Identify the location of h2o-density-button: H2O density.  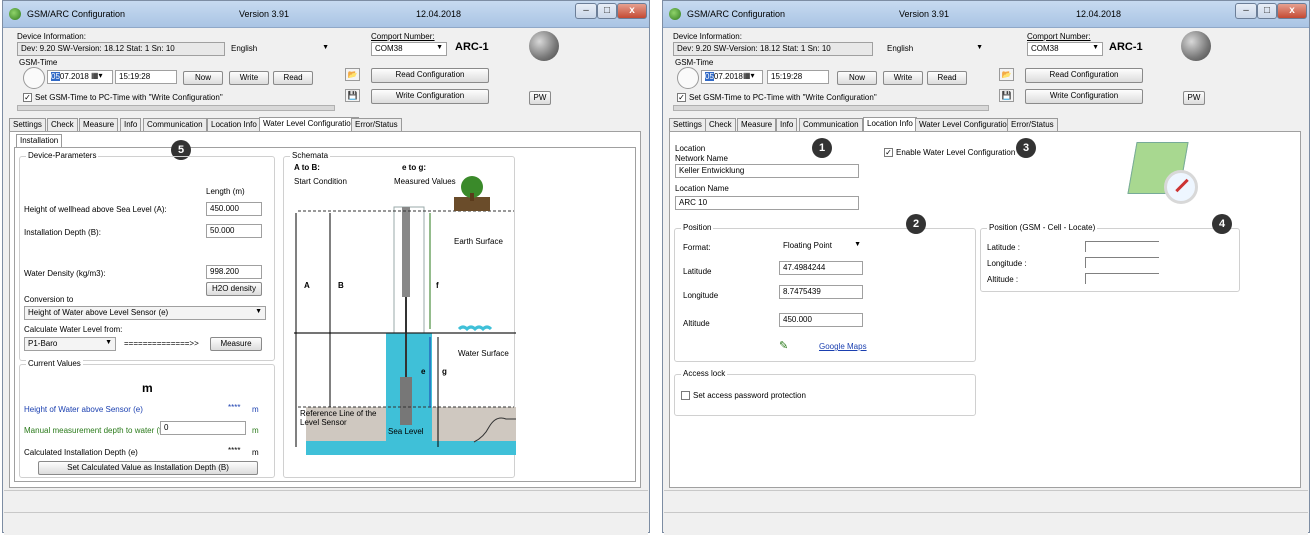
(234, 289).